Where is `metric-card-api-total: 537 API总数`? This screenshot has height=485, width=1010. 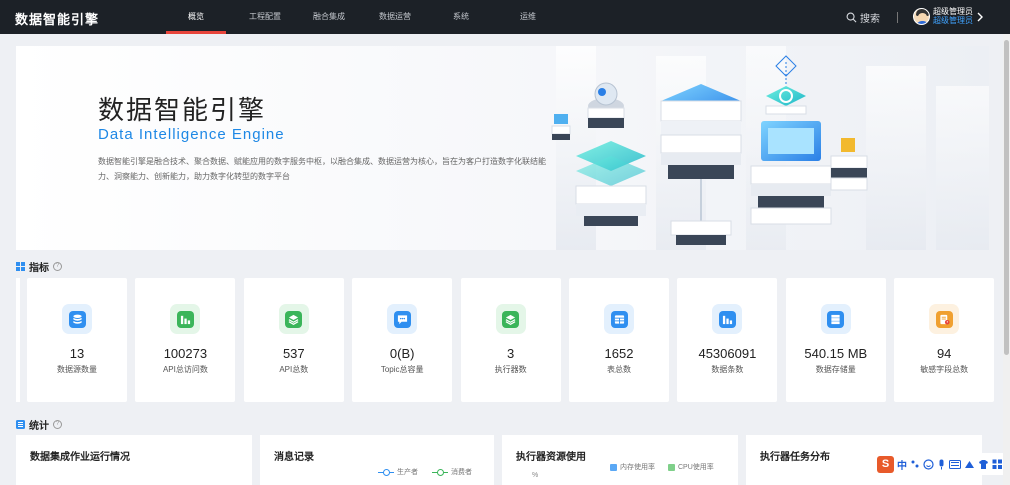
metric-card-api-total: 537 API总数 is located at coordinates (293, 340).